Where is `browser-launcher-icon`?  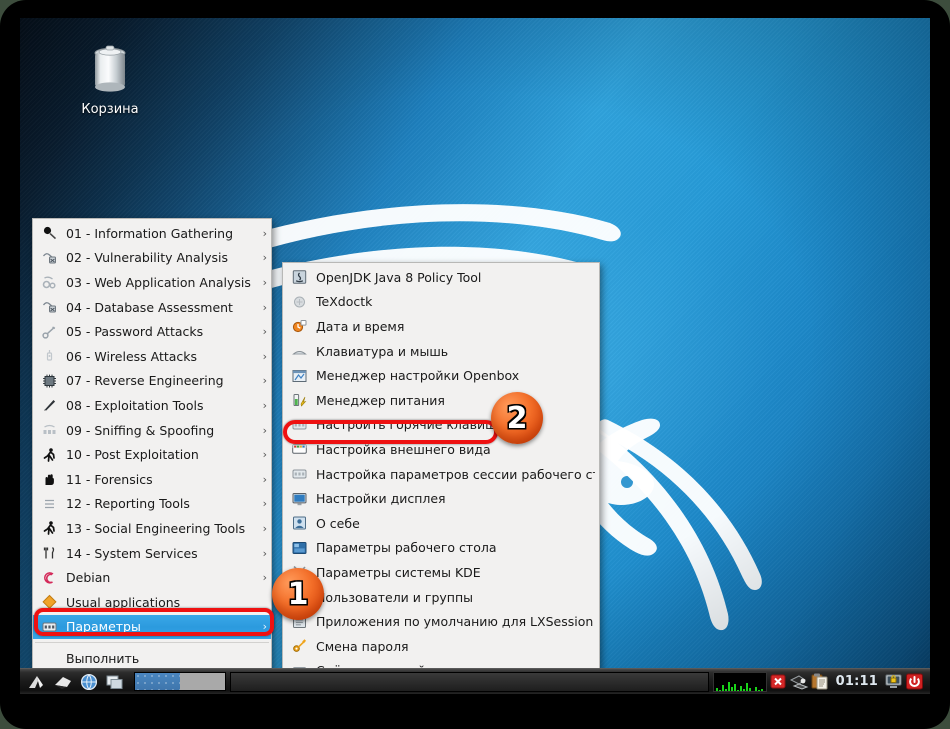 browser-launcher-icon is located at coordinates (89, 682).